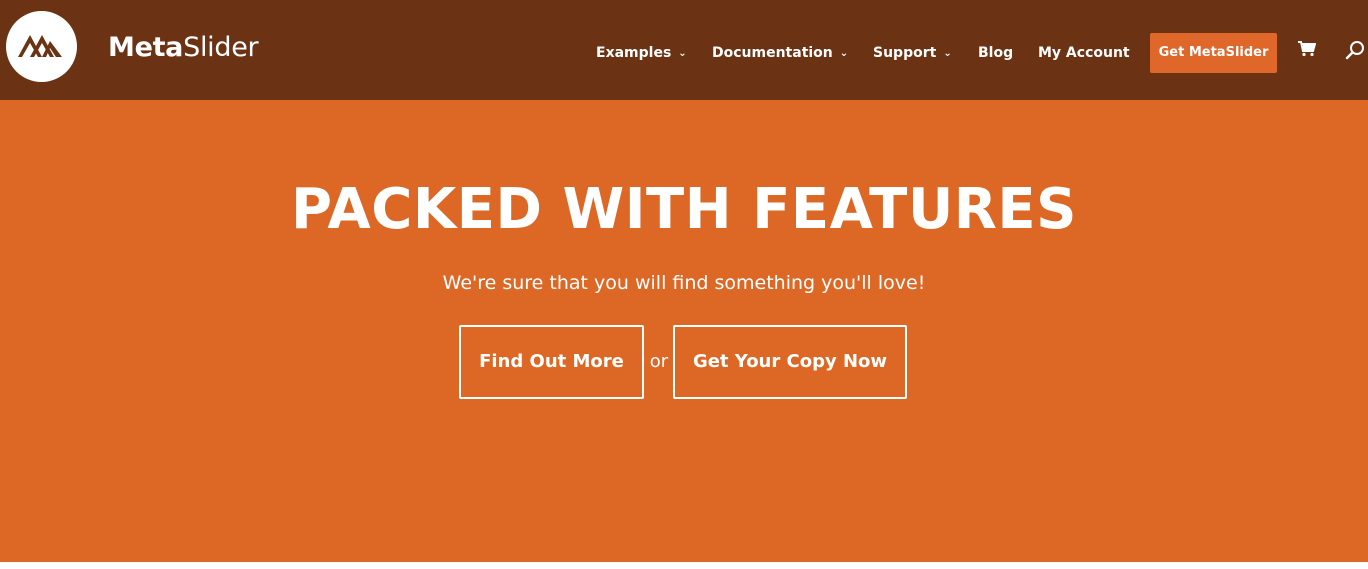 The width and height of the screenshot is (1368, 569). I want to click on brand-light: Slider, so click(221, 47).